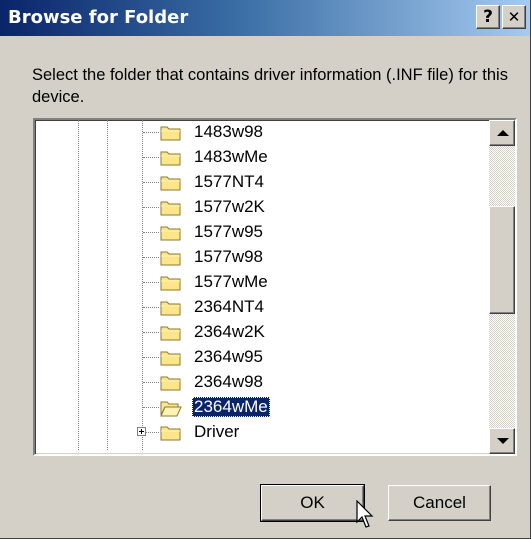 The height and width of the screenshot is (539, 531). What do you see at coordinates (275, 257) in the screenshot?
I see `tree-item: 1577w98` at bounding box center [275, 257].